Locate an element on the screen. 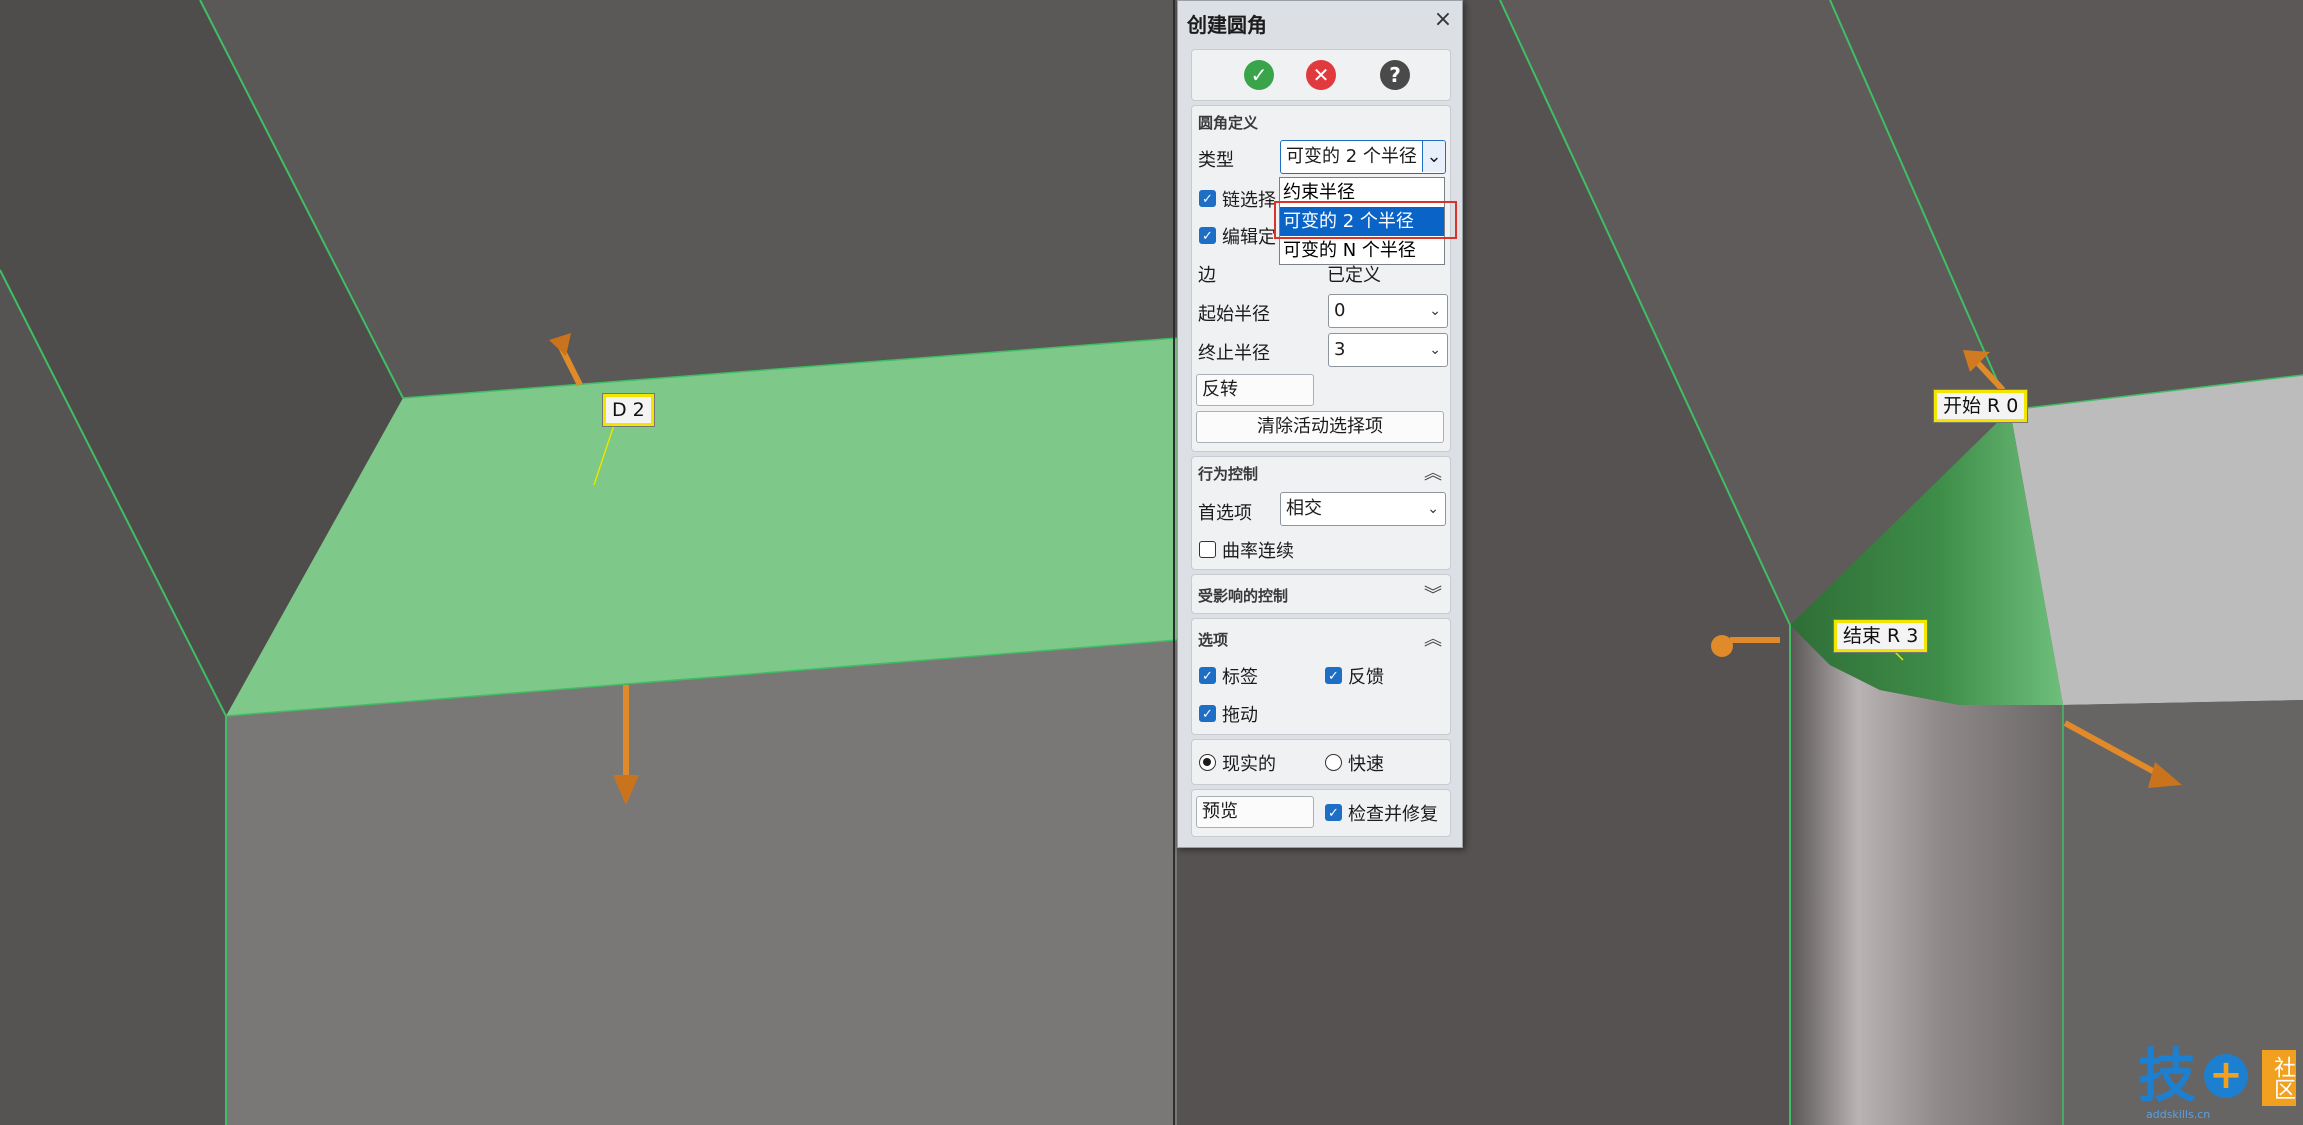  preview-panel: 预览 ✓ 检查并修复 is located at coordinates (1321, 813).